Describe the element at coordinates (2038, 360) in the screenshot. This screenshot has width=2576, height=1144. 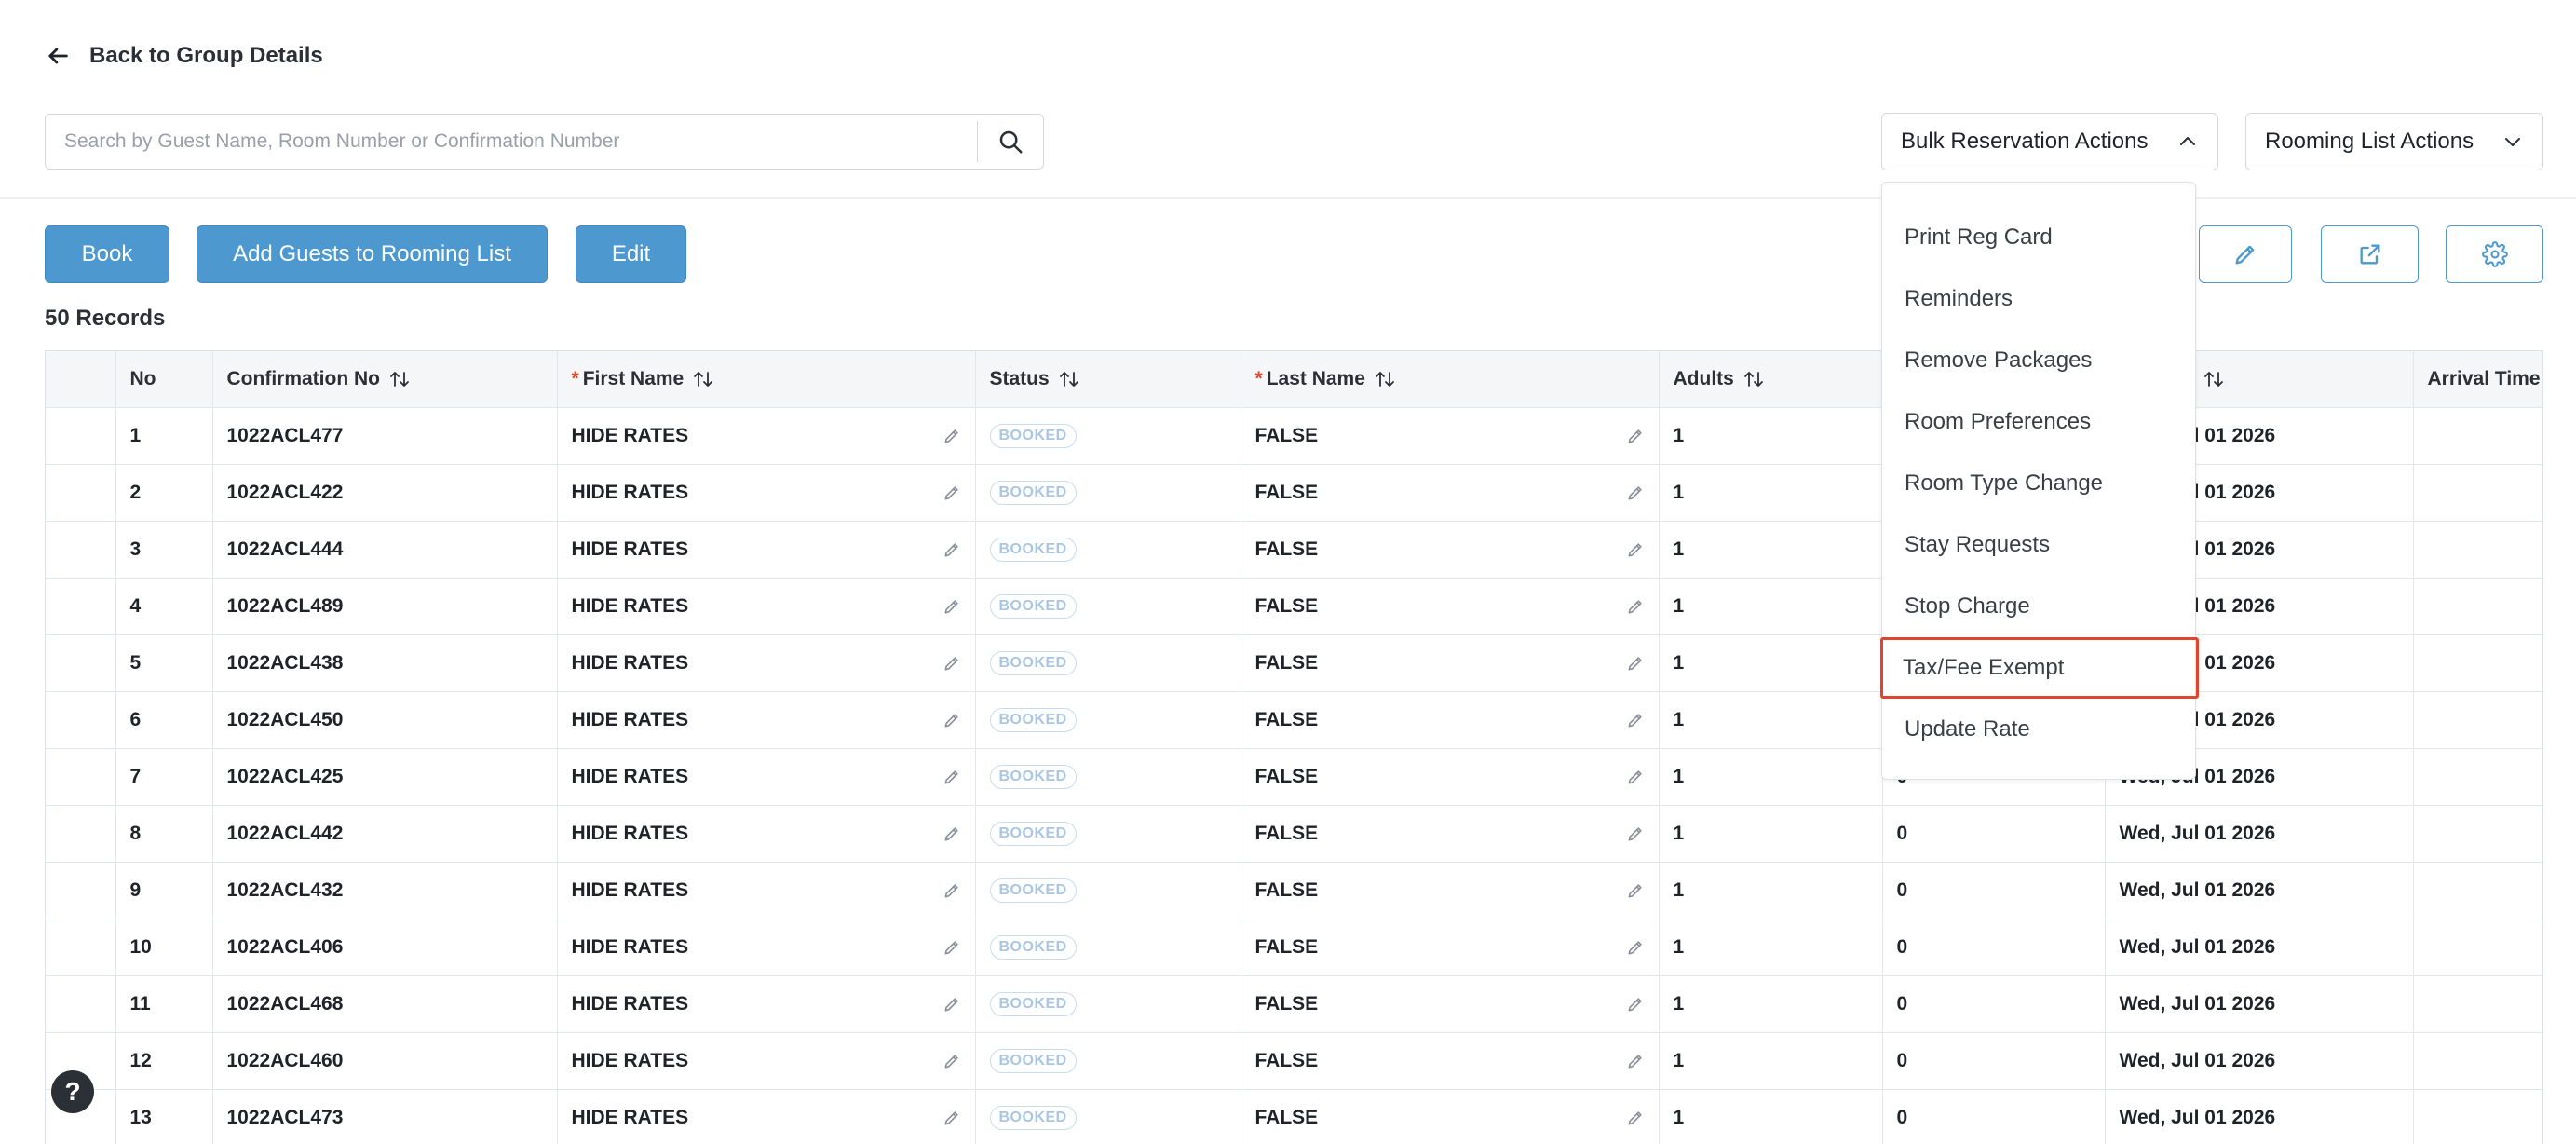
I see `menu-item-remove-packages: Remove Packages` at that location.